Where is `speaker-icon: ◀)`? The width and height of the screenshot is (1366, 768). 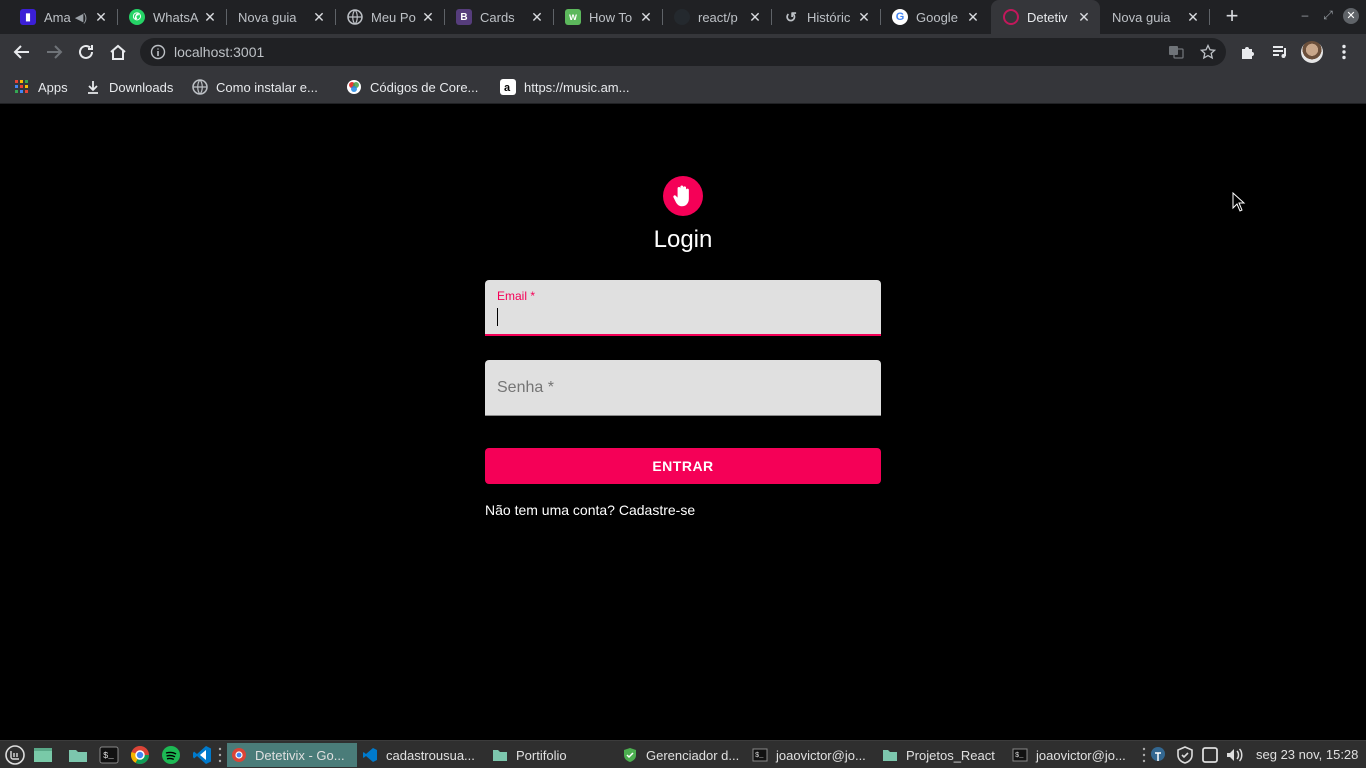
speaker-icon: ◀) is located at coordinates (81, 17).